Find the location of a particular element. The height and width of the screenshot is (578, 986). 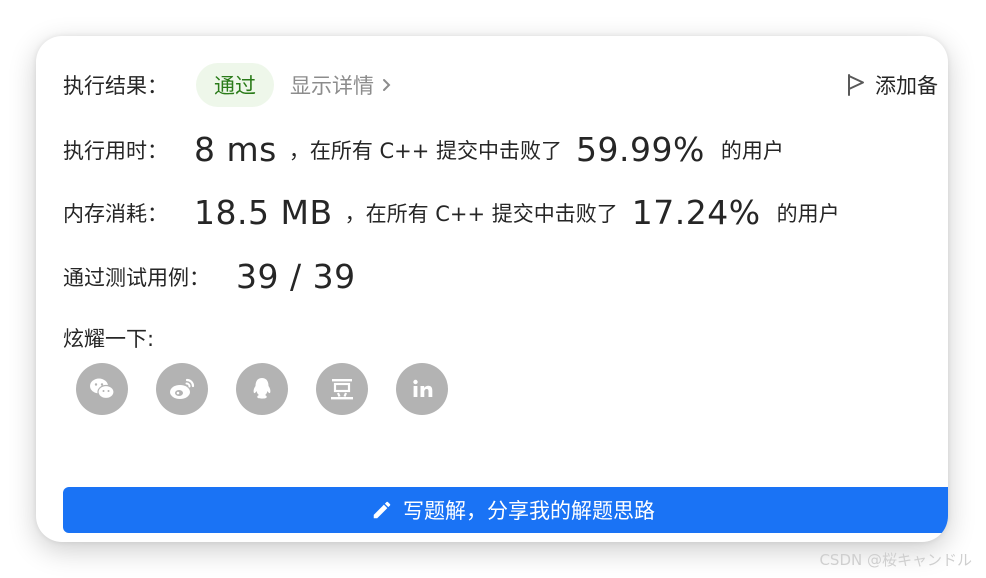

memory-beat-text: ，在所有 C++ 提交中击败了 is located at coordinates (481, 213).